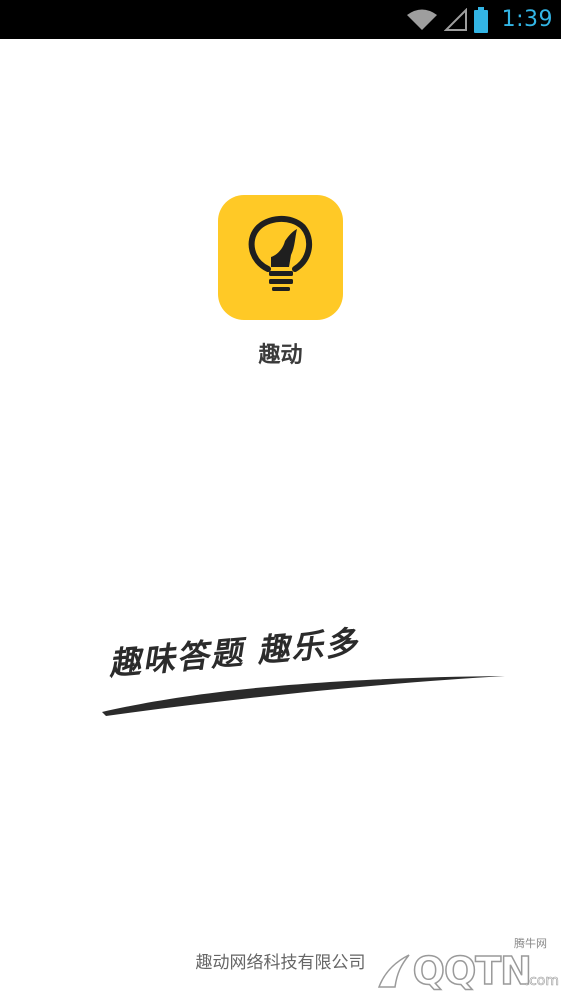  What do you see at coordinates (280, 355) in the screenshot?
I see `app-name: 趣动` at bounding box center [280, 355].